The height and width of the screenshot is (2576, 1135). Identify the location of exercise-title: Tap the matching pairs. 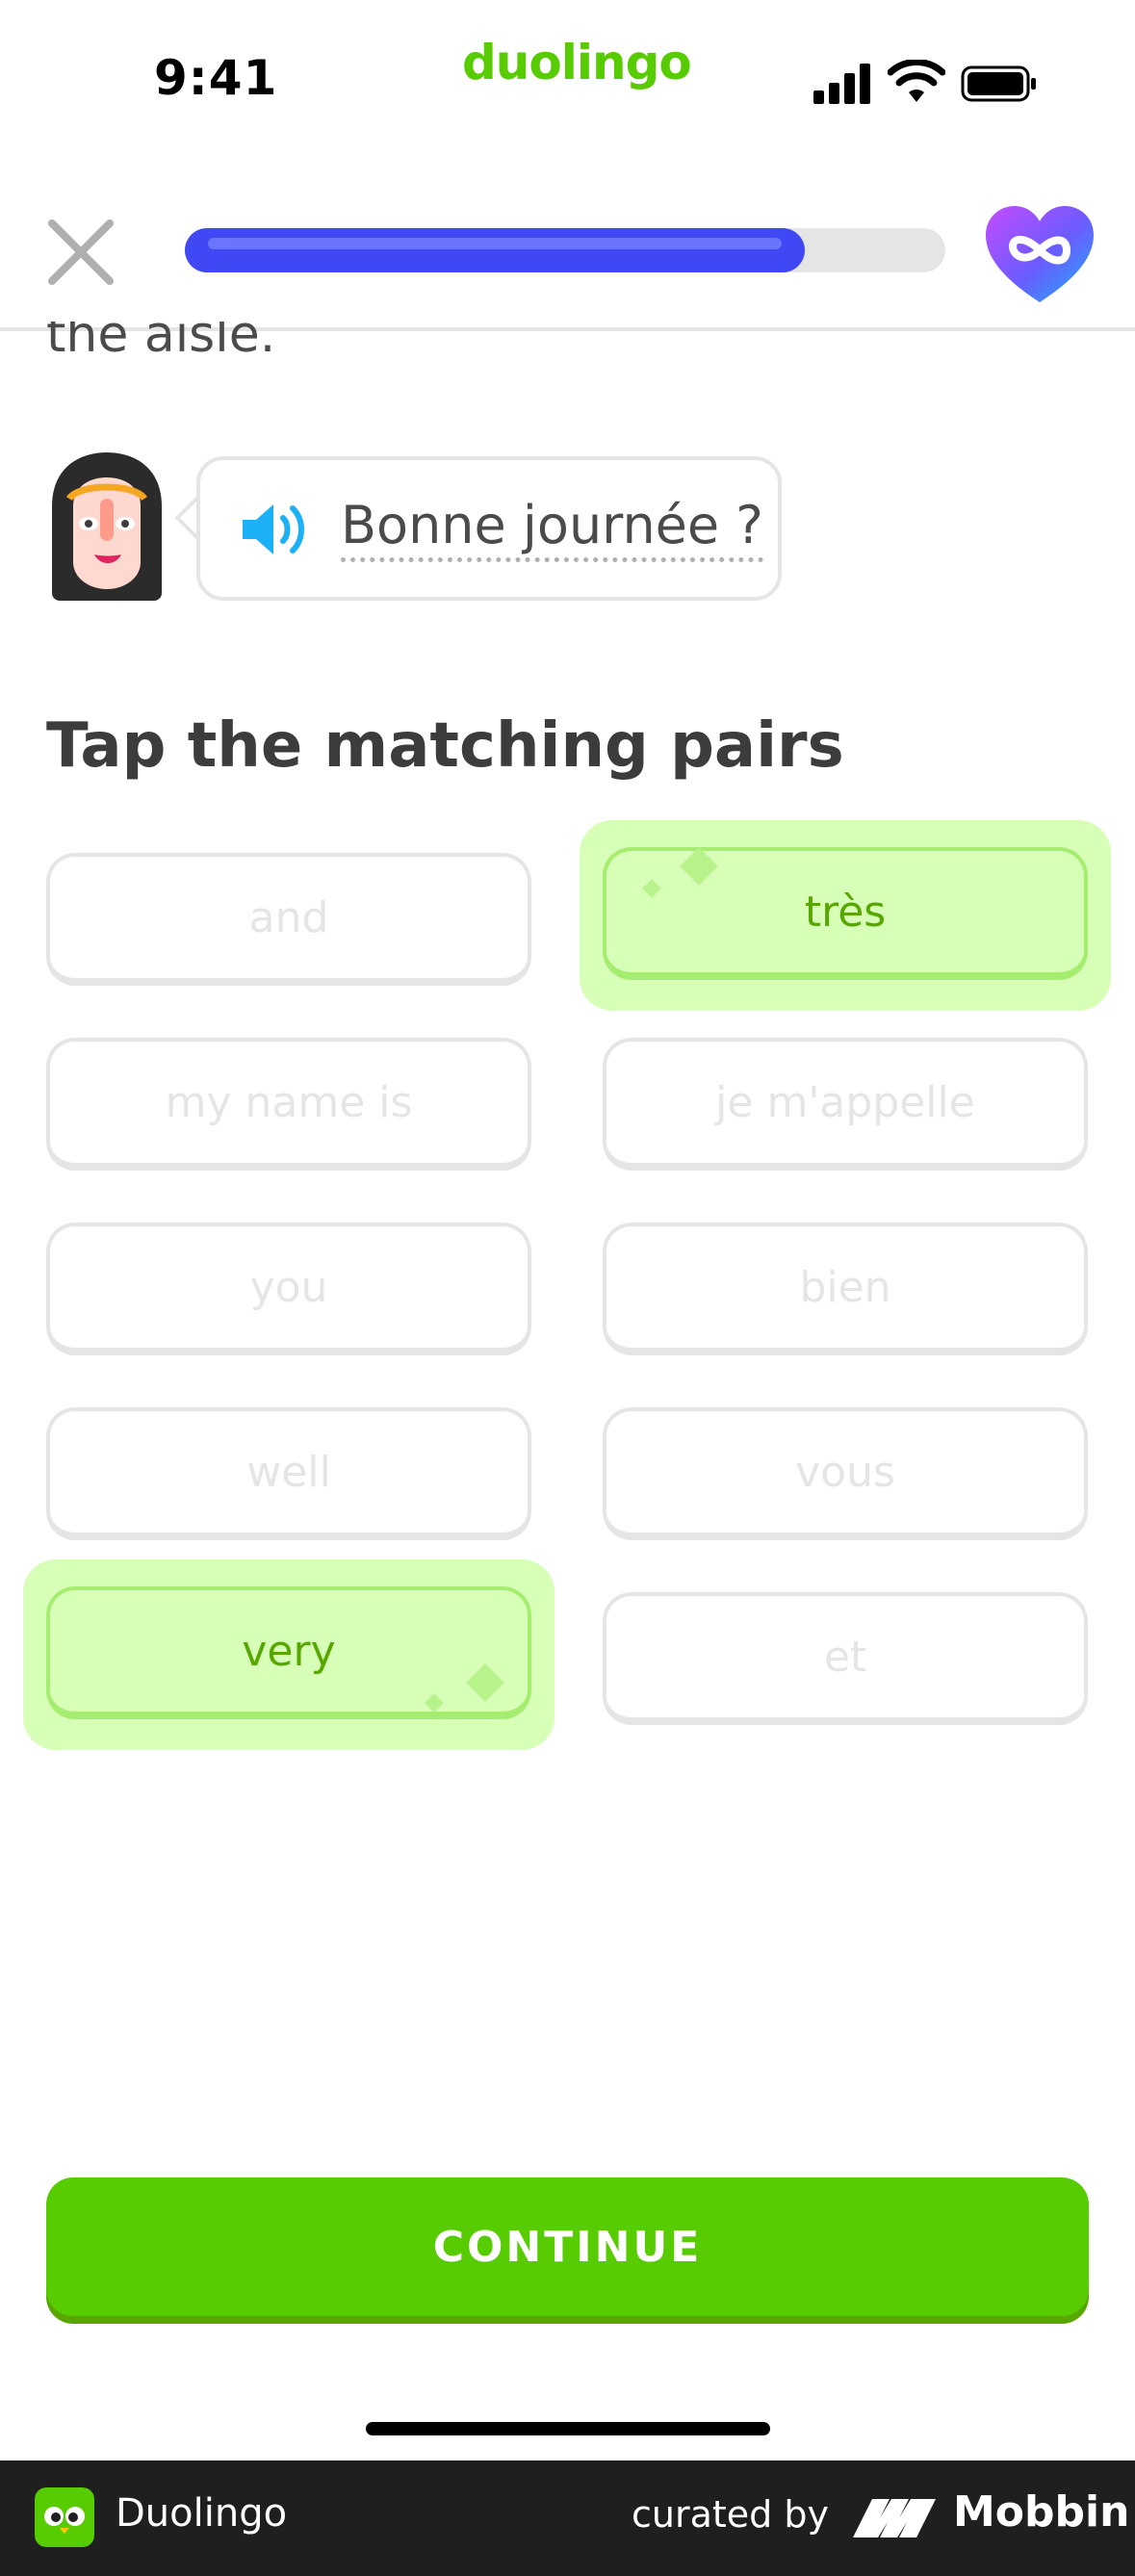
(445, 746).